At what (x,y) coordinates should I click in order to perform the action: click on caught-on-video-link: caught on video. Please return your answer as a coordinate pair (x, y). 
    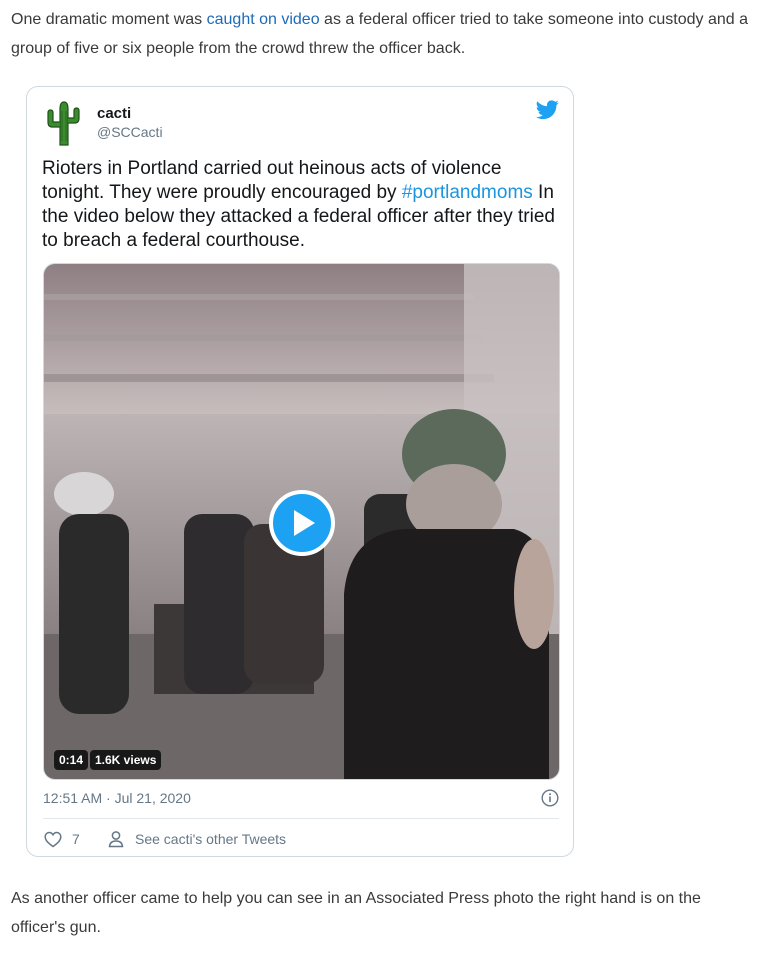
    Looking at the image, I should click on (263, 19).